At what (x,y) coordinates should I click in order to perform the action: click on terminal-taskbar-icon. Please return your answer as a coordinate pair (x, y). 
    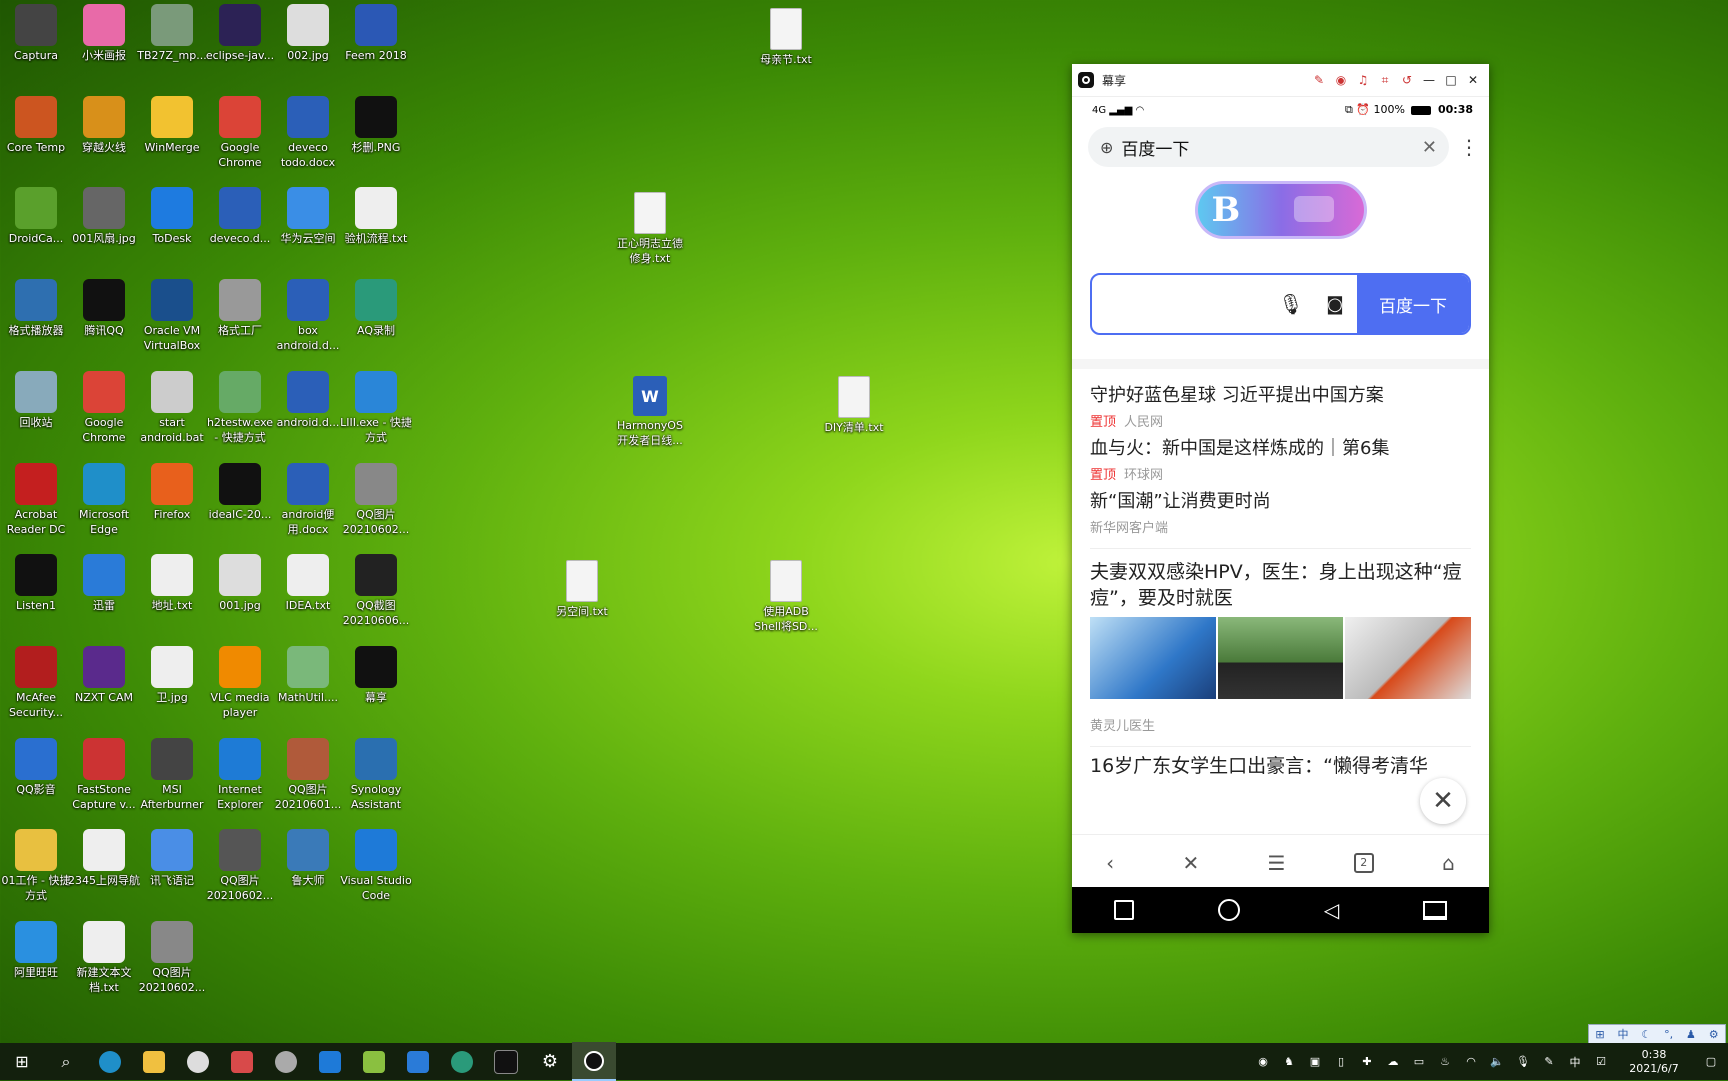
    Looking at the image, I should click on (506, 1061).